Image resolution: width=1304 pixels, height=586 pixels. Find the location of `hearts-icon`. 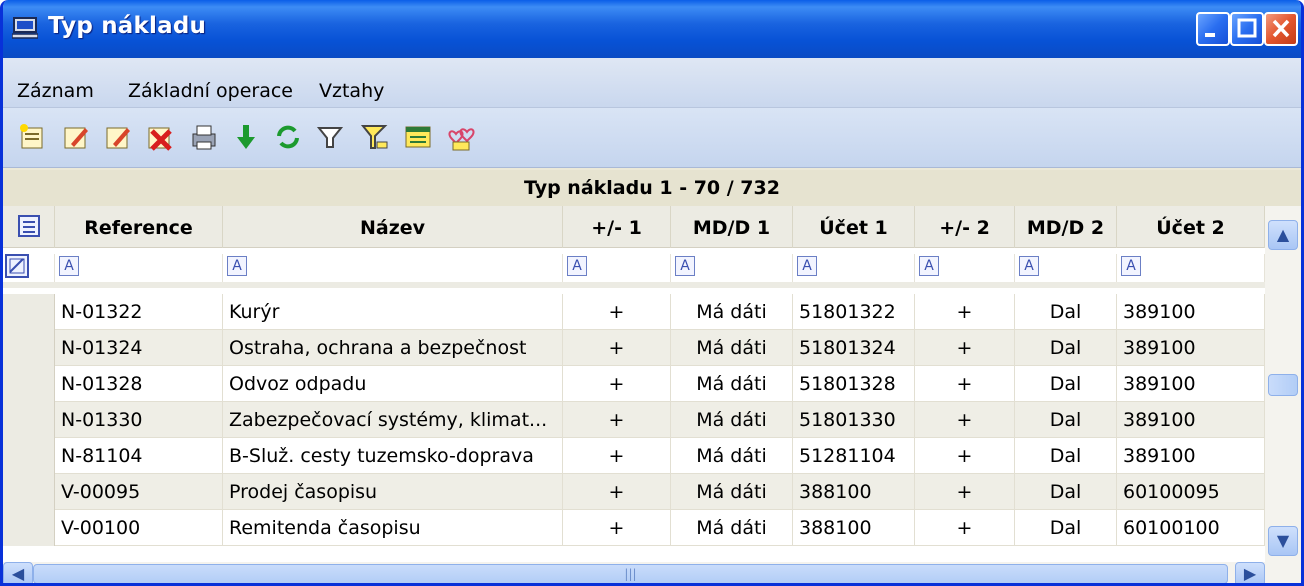

hearts-icon is located at coordinates (462, 137).